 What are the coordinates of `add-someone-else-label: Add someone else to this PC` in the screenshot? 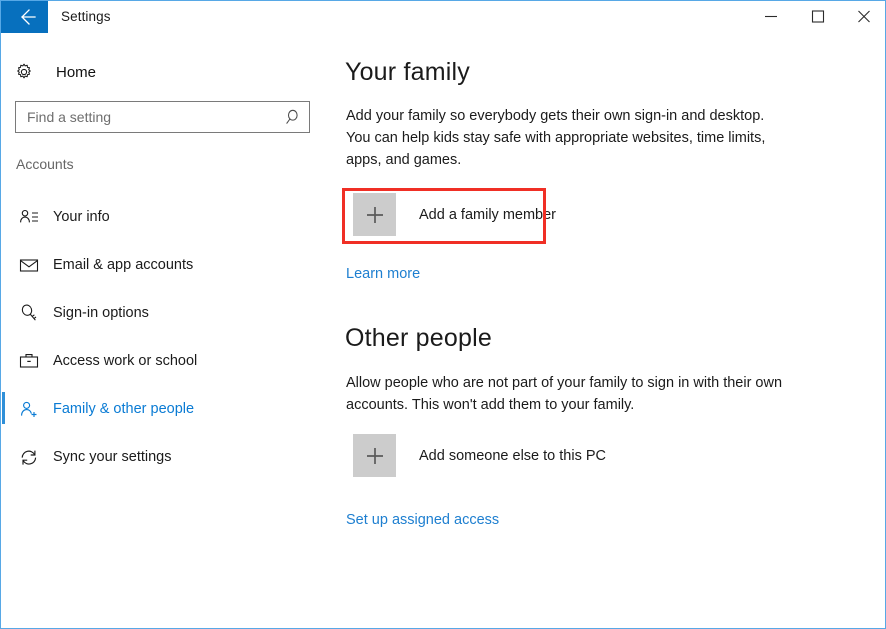 It's located at (512, 455).